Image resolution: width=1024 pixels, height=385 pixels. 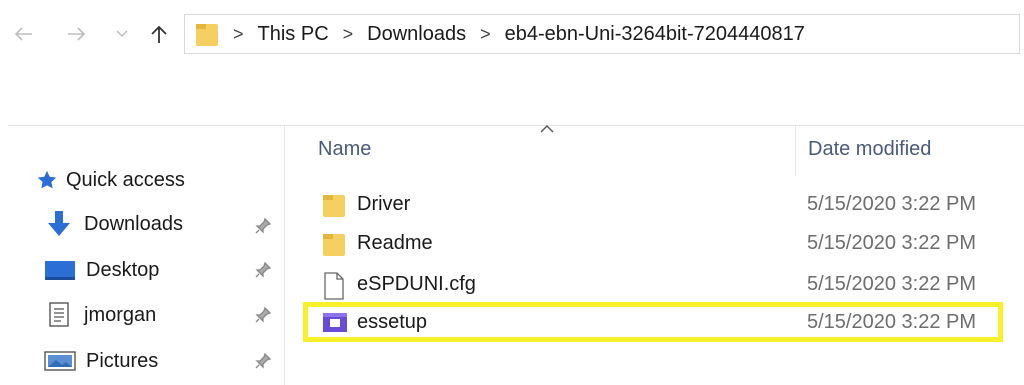 What do you see at coordinates (334, 286) in the screenshot?
I see `file-icon` at bounding box center [334, 286].